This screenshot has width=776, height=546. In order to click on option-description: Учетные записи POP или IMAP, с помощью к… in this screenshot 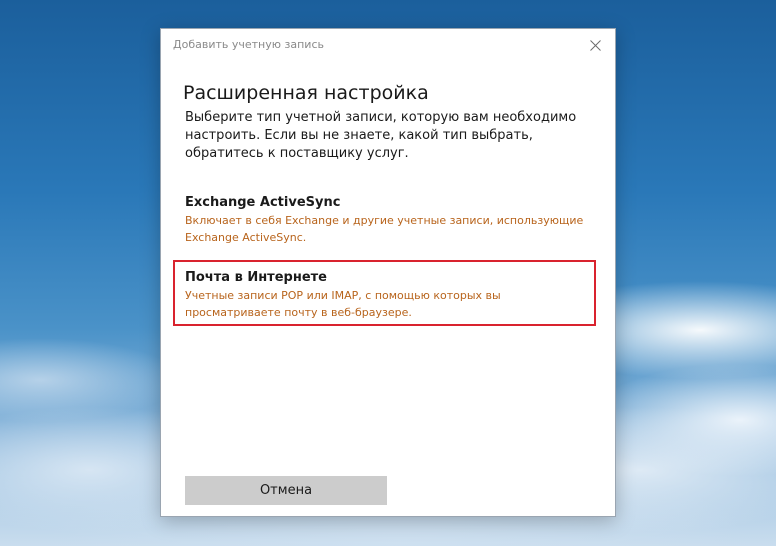, I will do `click(343, 304)`.